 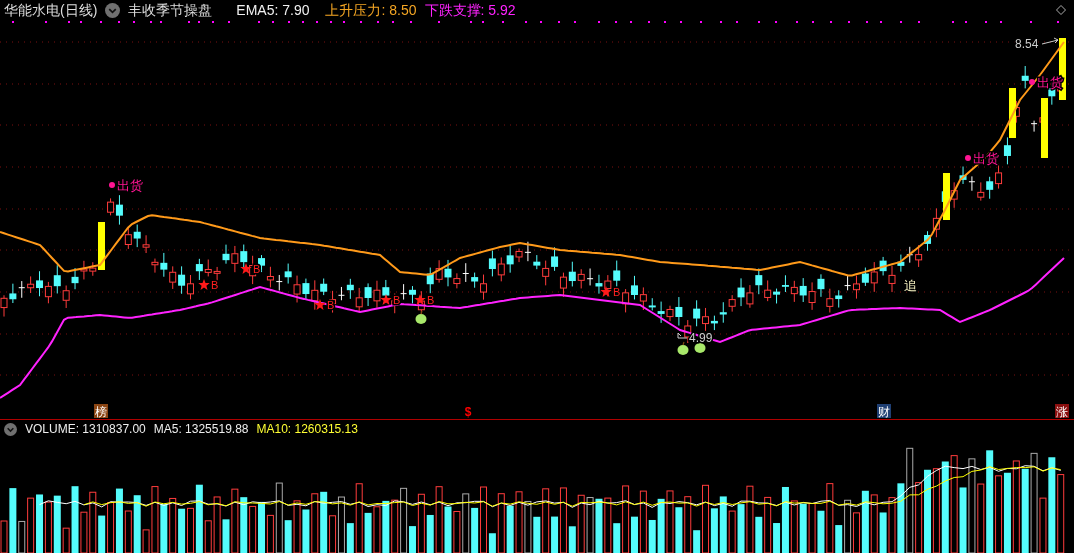 I want to click on indicator-name: 丰收季节操盘, so click(x=170, y=10).